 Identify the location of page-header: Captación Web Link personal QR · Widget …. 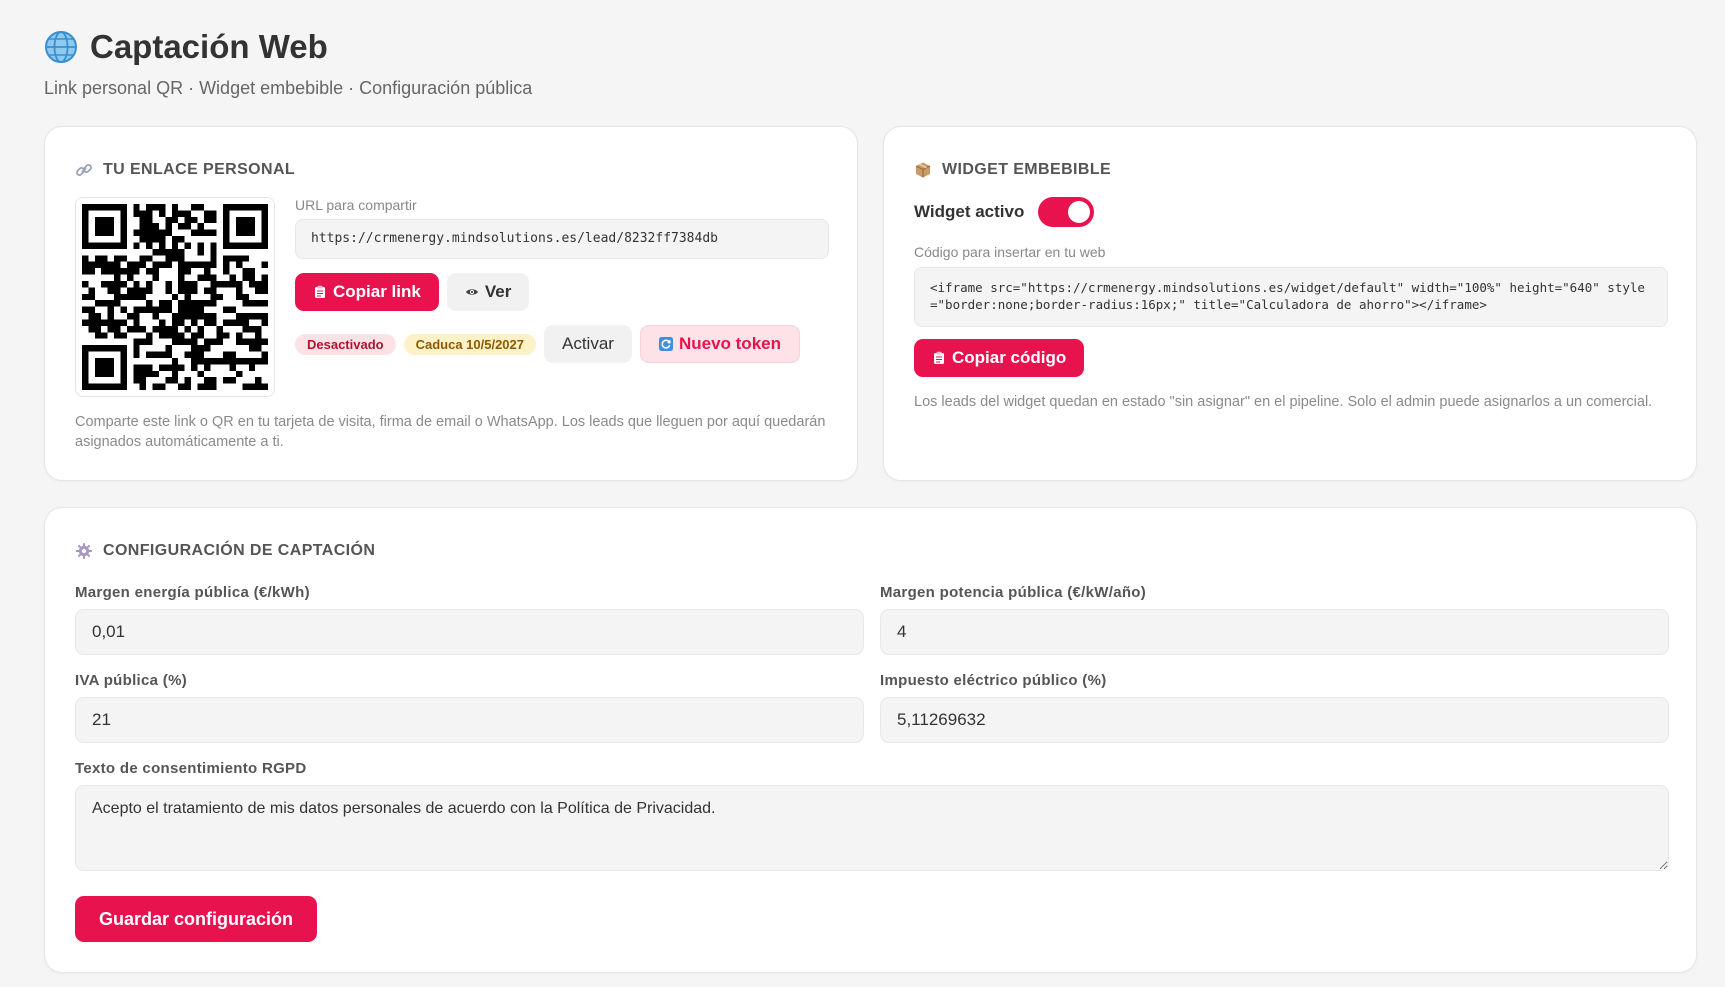
(288, 63).